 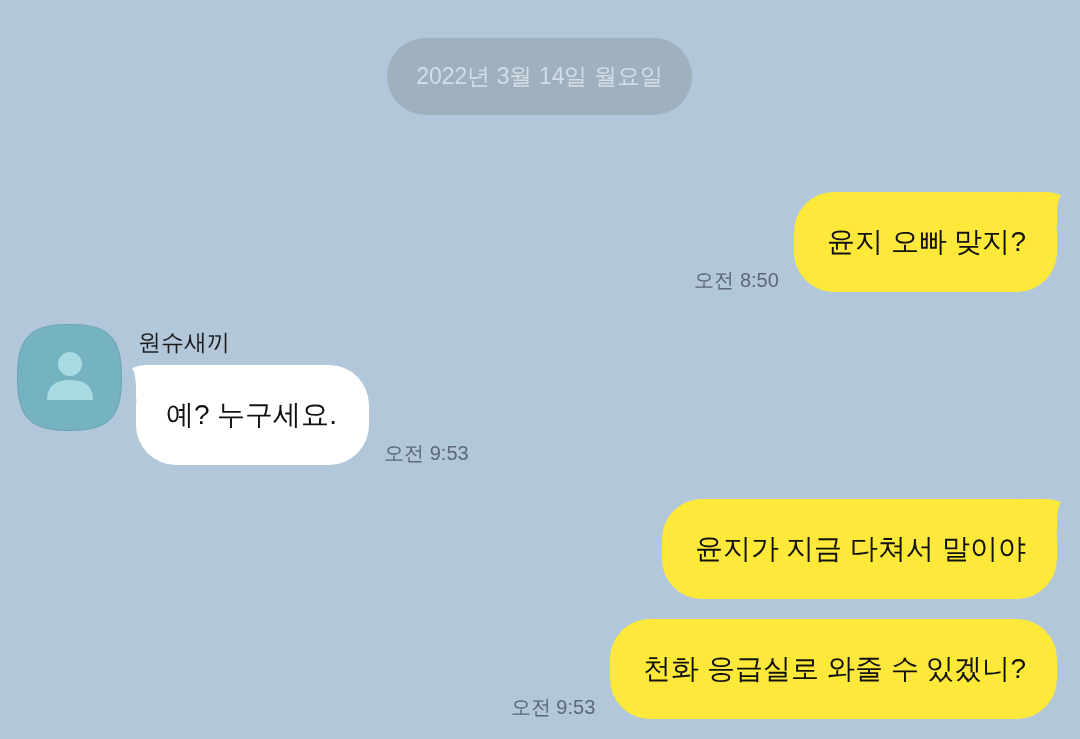 What do you see at coordinates (927, 242) in the screenshot?
I see `message-bubble: 윤지 오빠 맞지?` at bounding box center [927, 242].